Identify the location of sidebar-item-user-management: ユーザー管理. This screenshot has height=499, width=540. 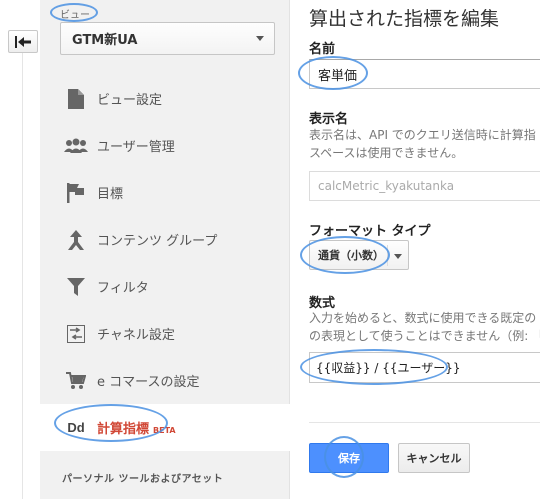
(165, 145).